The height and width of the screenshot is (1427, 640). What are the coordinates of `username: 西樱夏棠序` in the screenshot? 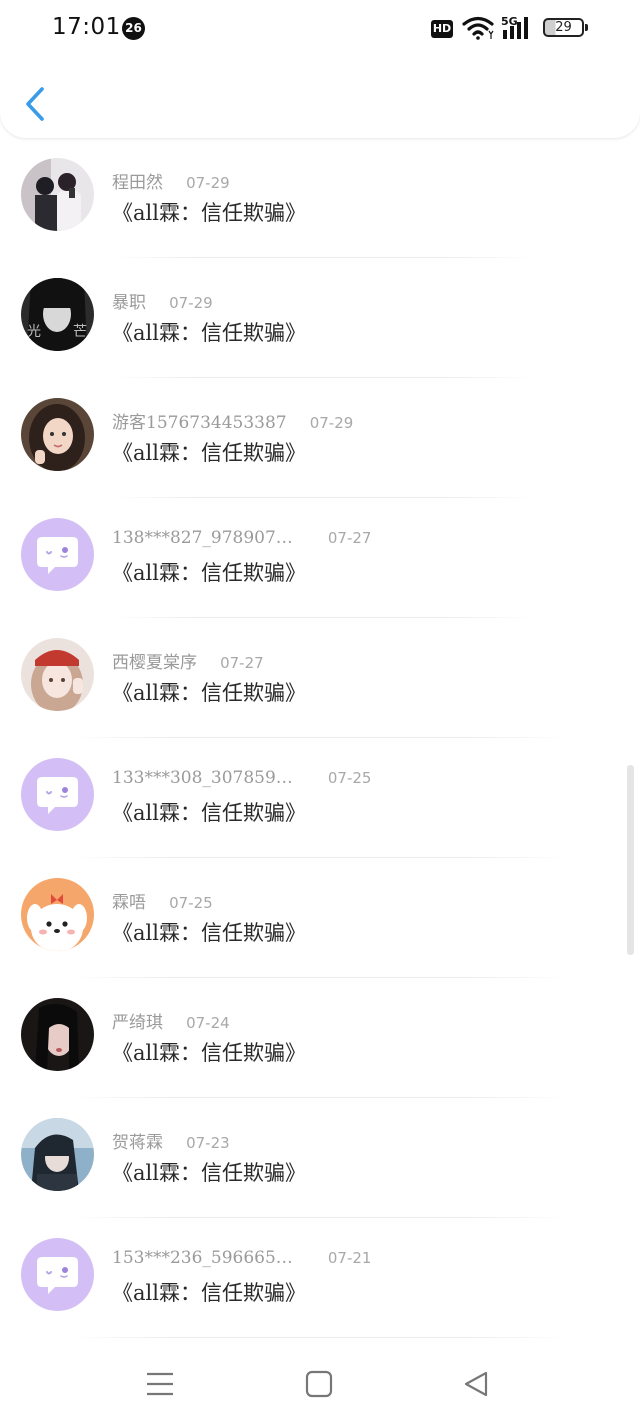 It's located at (154, 663).